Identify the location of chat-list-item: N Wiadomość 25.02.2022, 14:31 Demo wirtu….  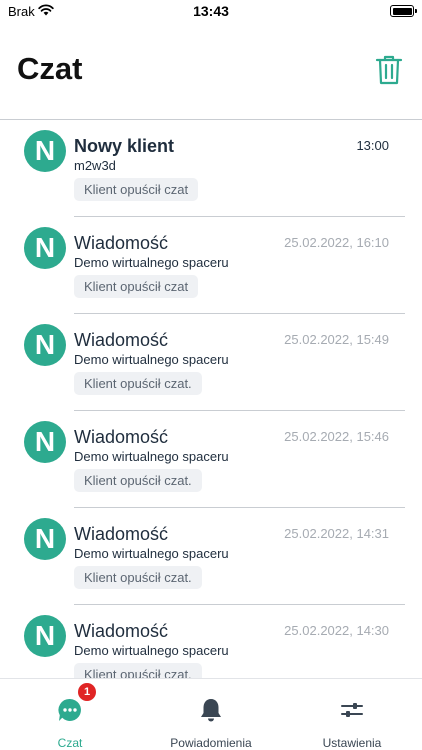
(211, 556).